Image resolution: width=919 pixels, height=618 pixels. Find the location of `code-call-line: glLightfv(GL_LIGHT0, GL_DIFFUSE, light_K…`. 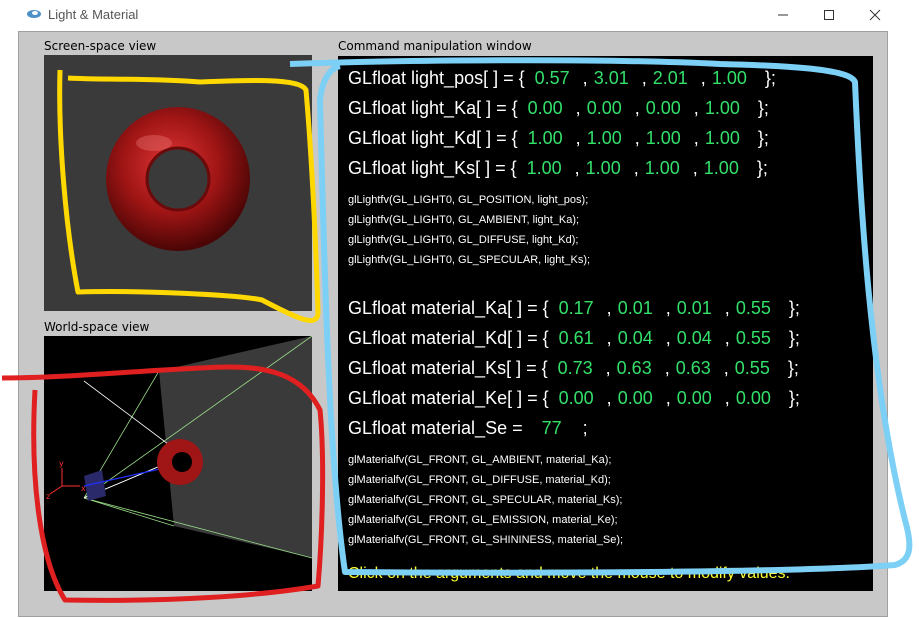

code-call-line: glLightfv(GL_LIGHT0, GL_DIFFUSE, light_K… is located at coordinates (463, 240).